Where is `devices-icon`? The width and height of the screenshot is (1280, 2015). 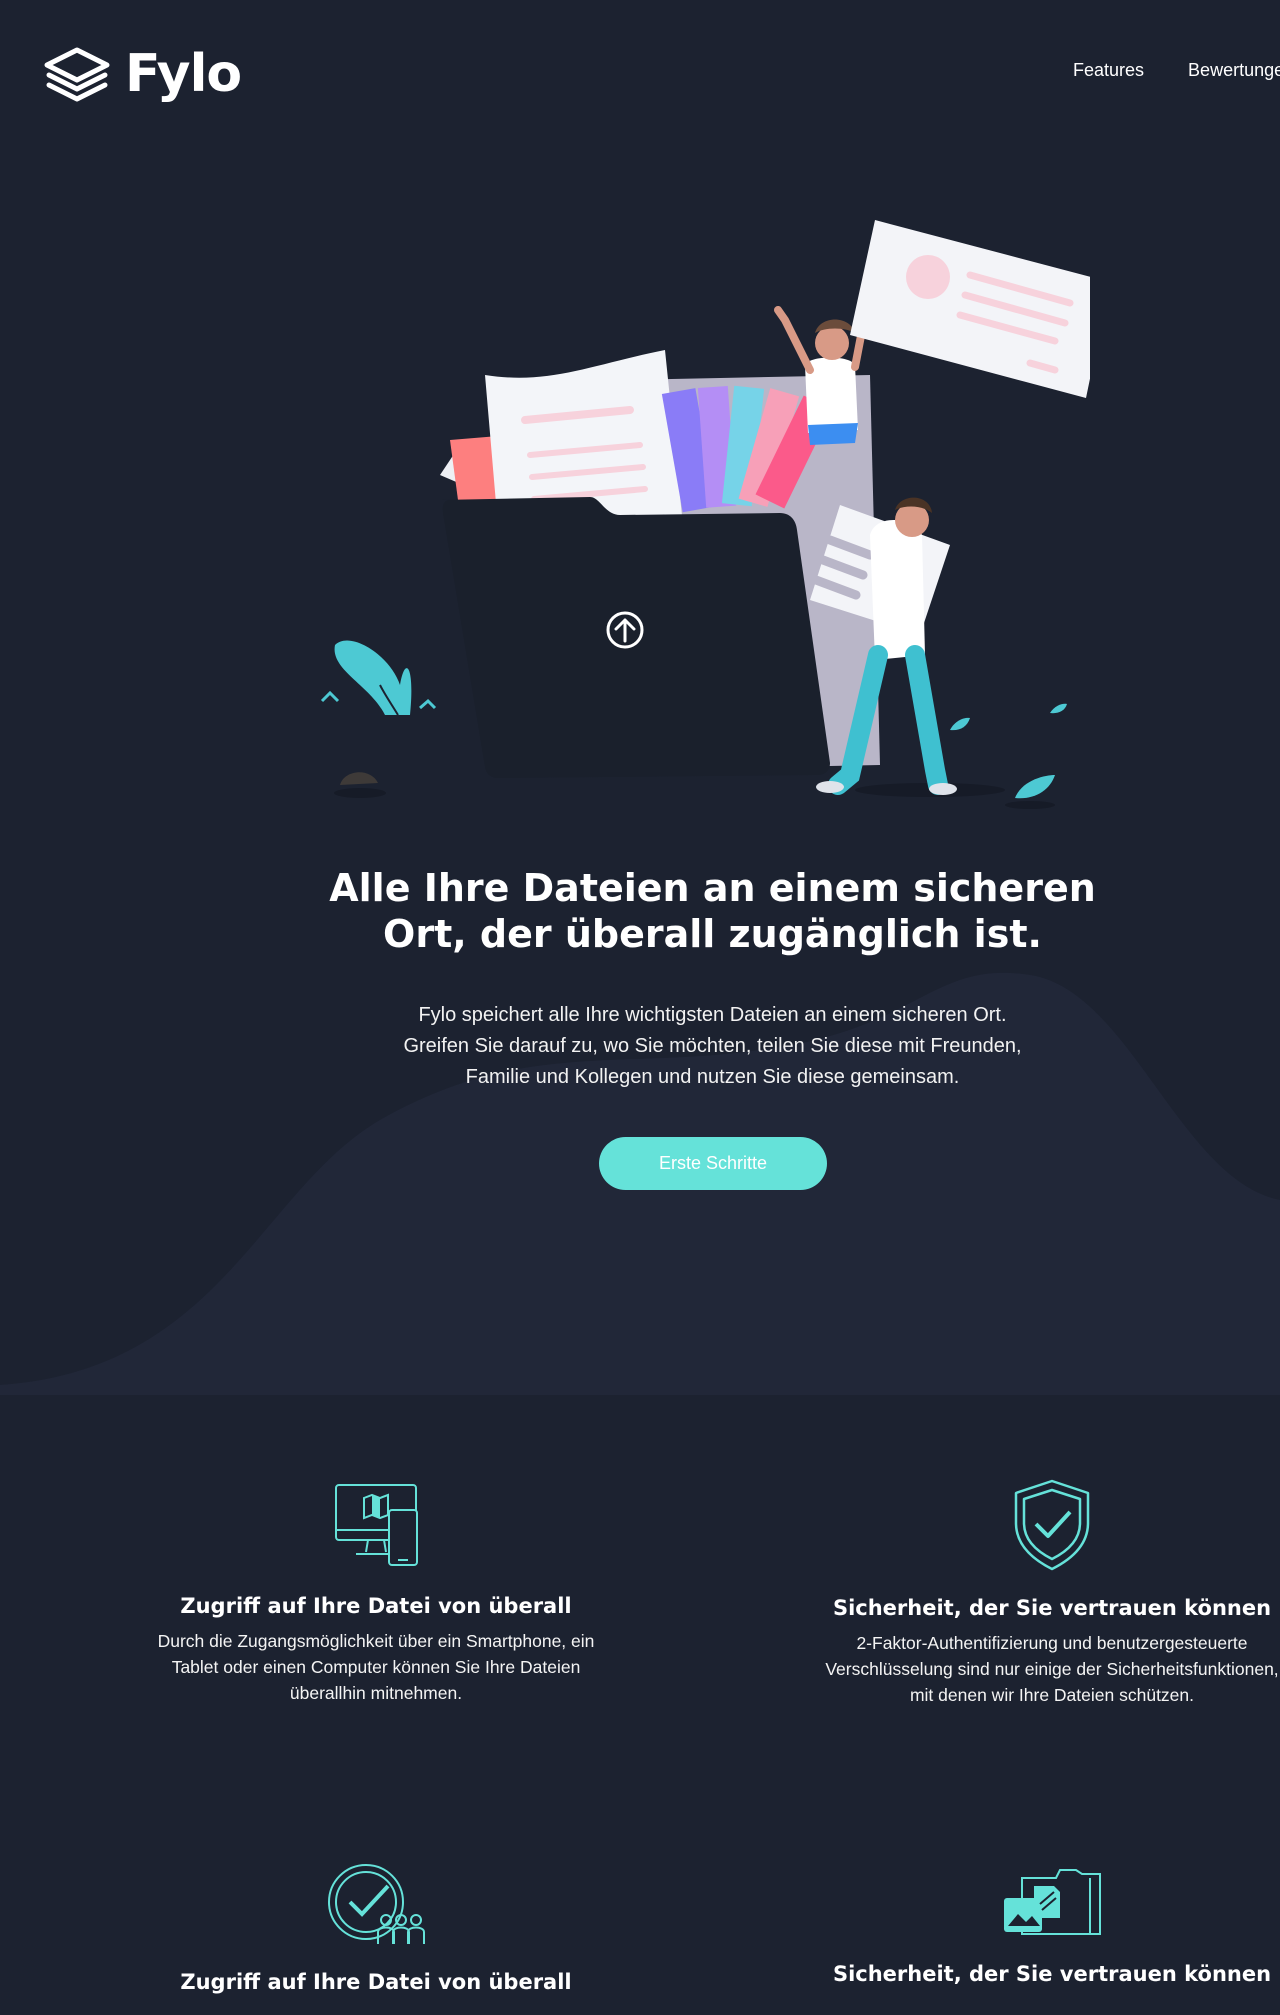
devices-icon is located at coordinates (376, 1525).